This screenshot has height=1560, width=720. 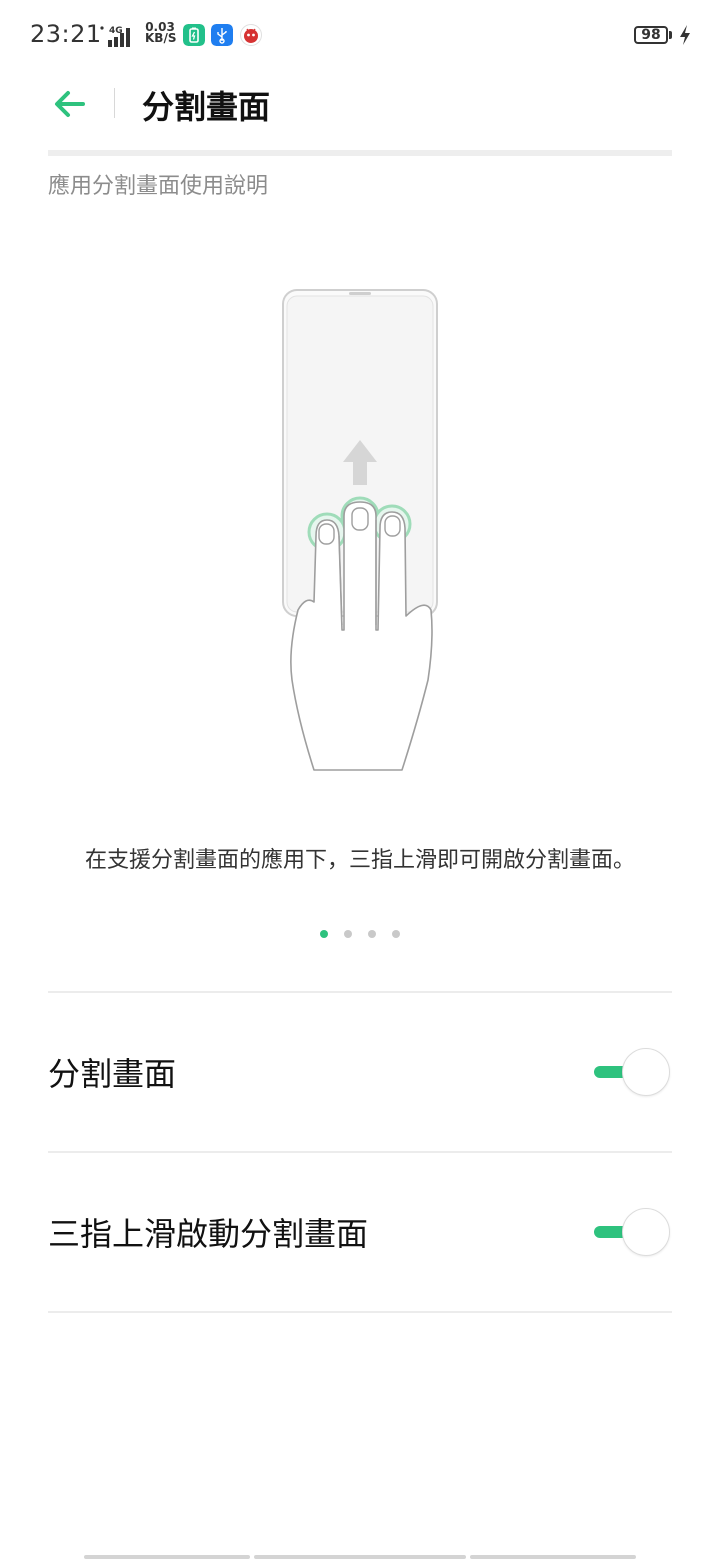 I want to click on signal-4g-icon: 4G, so click(x=115, y=36).